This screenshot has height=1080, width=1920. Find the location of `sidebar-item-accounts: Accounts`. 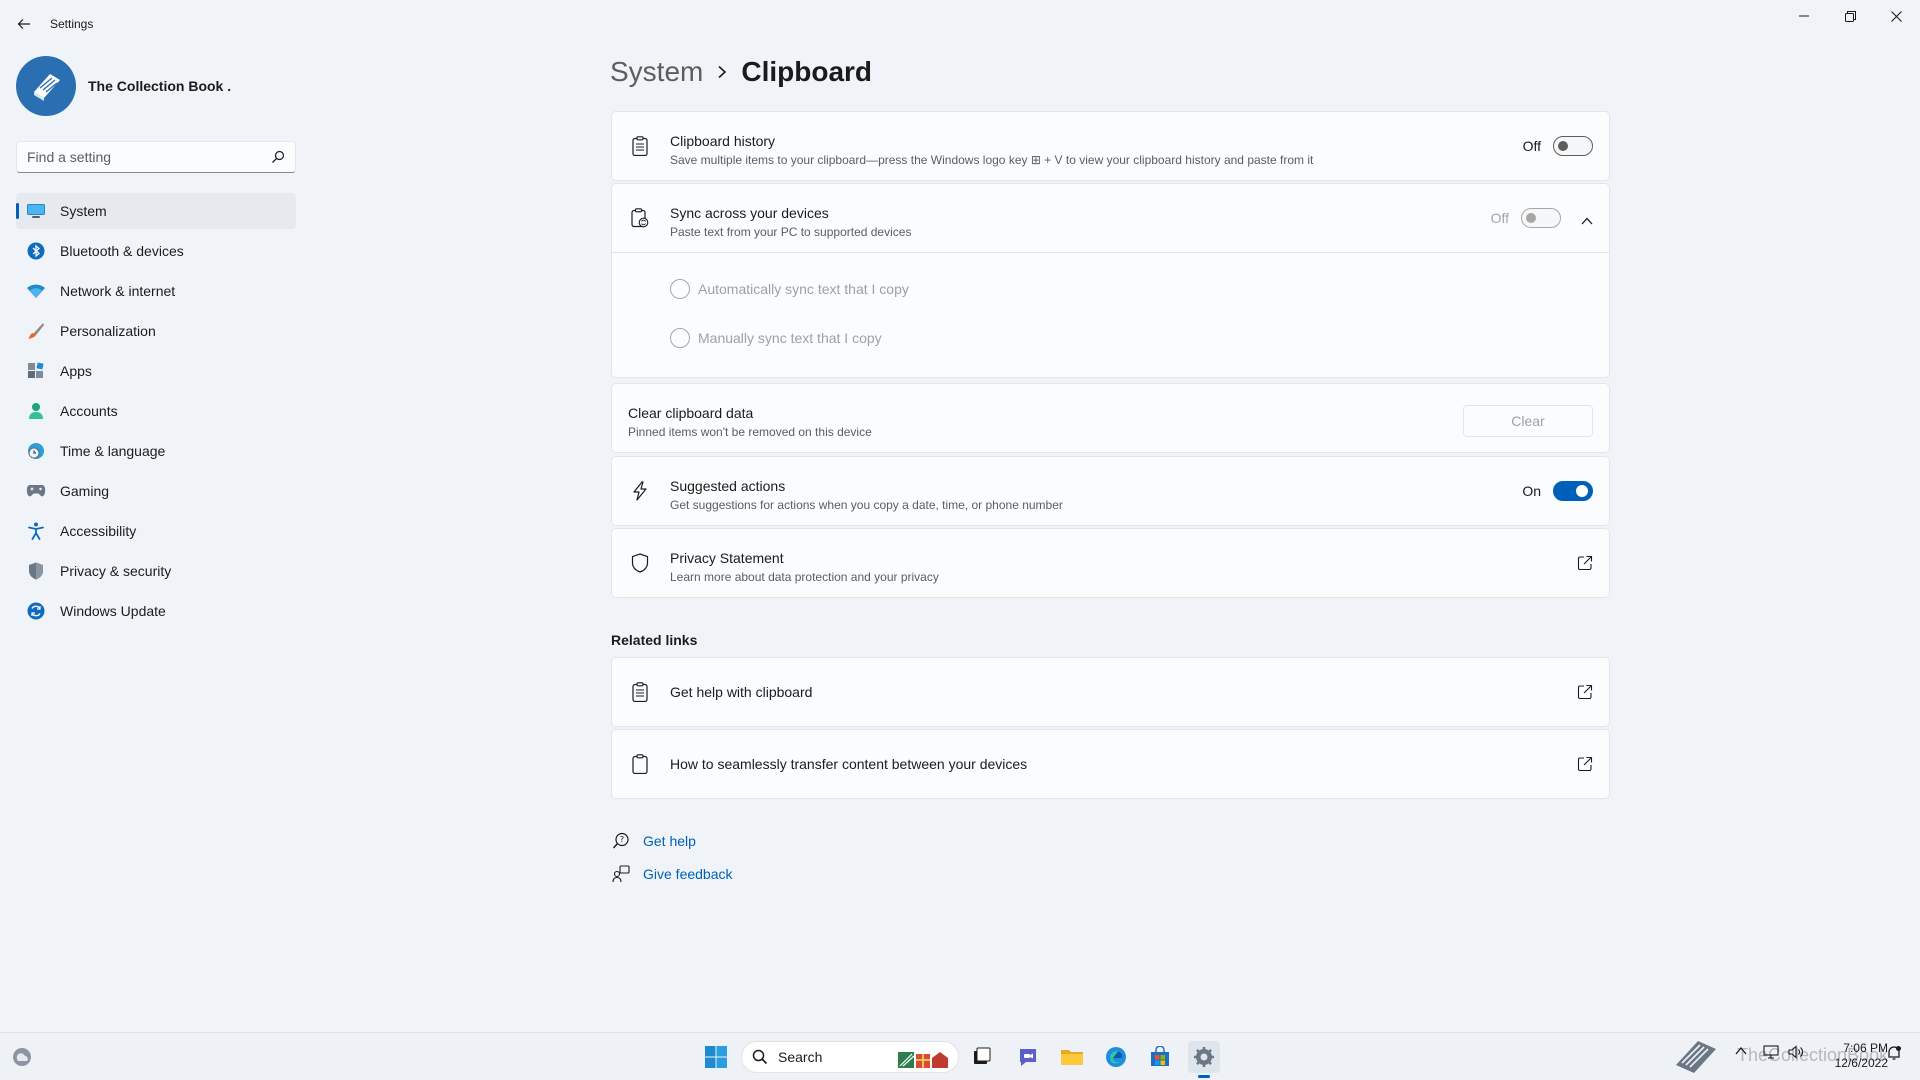

sidebar-item-accounts: Accounts is located at coordinates (156, 411).